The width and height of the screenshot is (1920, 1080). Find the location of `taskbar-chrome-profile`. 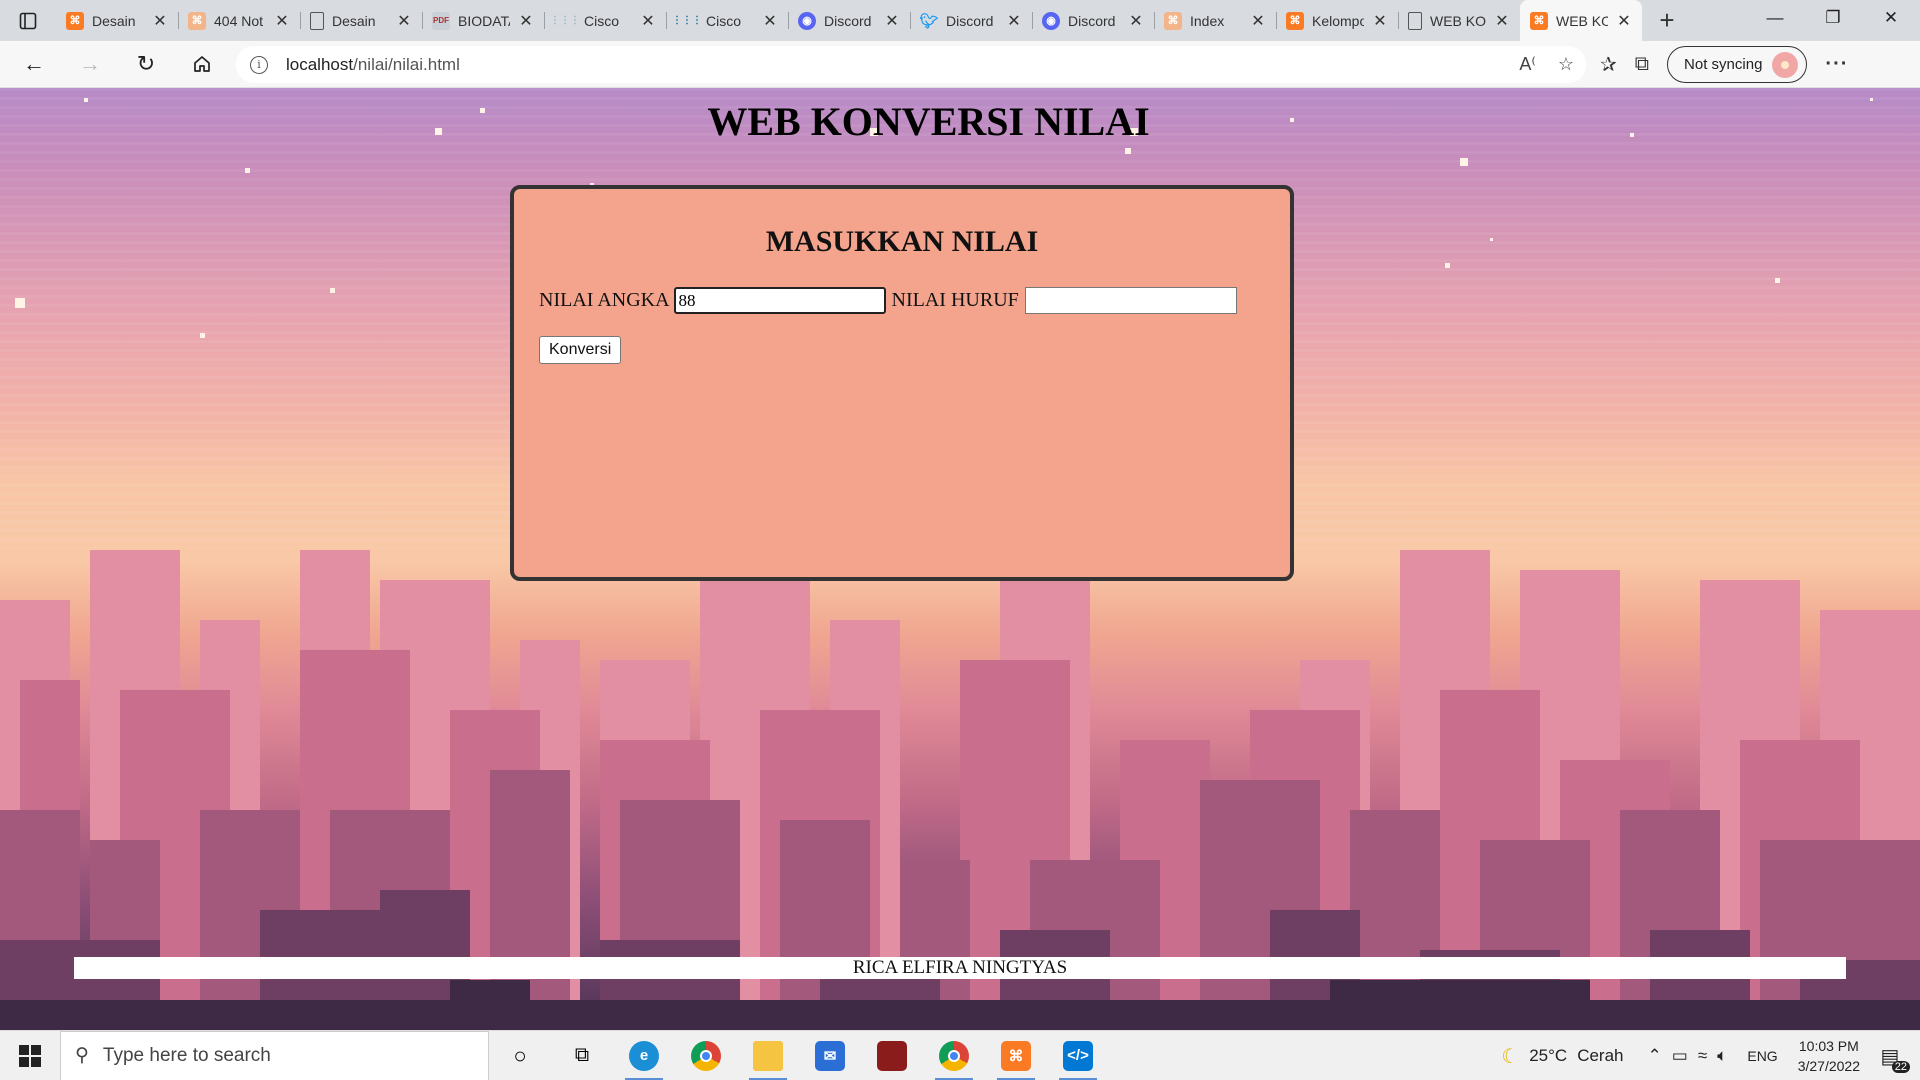

taskbar-chrome-profile is located at coordinates (954, 1055).